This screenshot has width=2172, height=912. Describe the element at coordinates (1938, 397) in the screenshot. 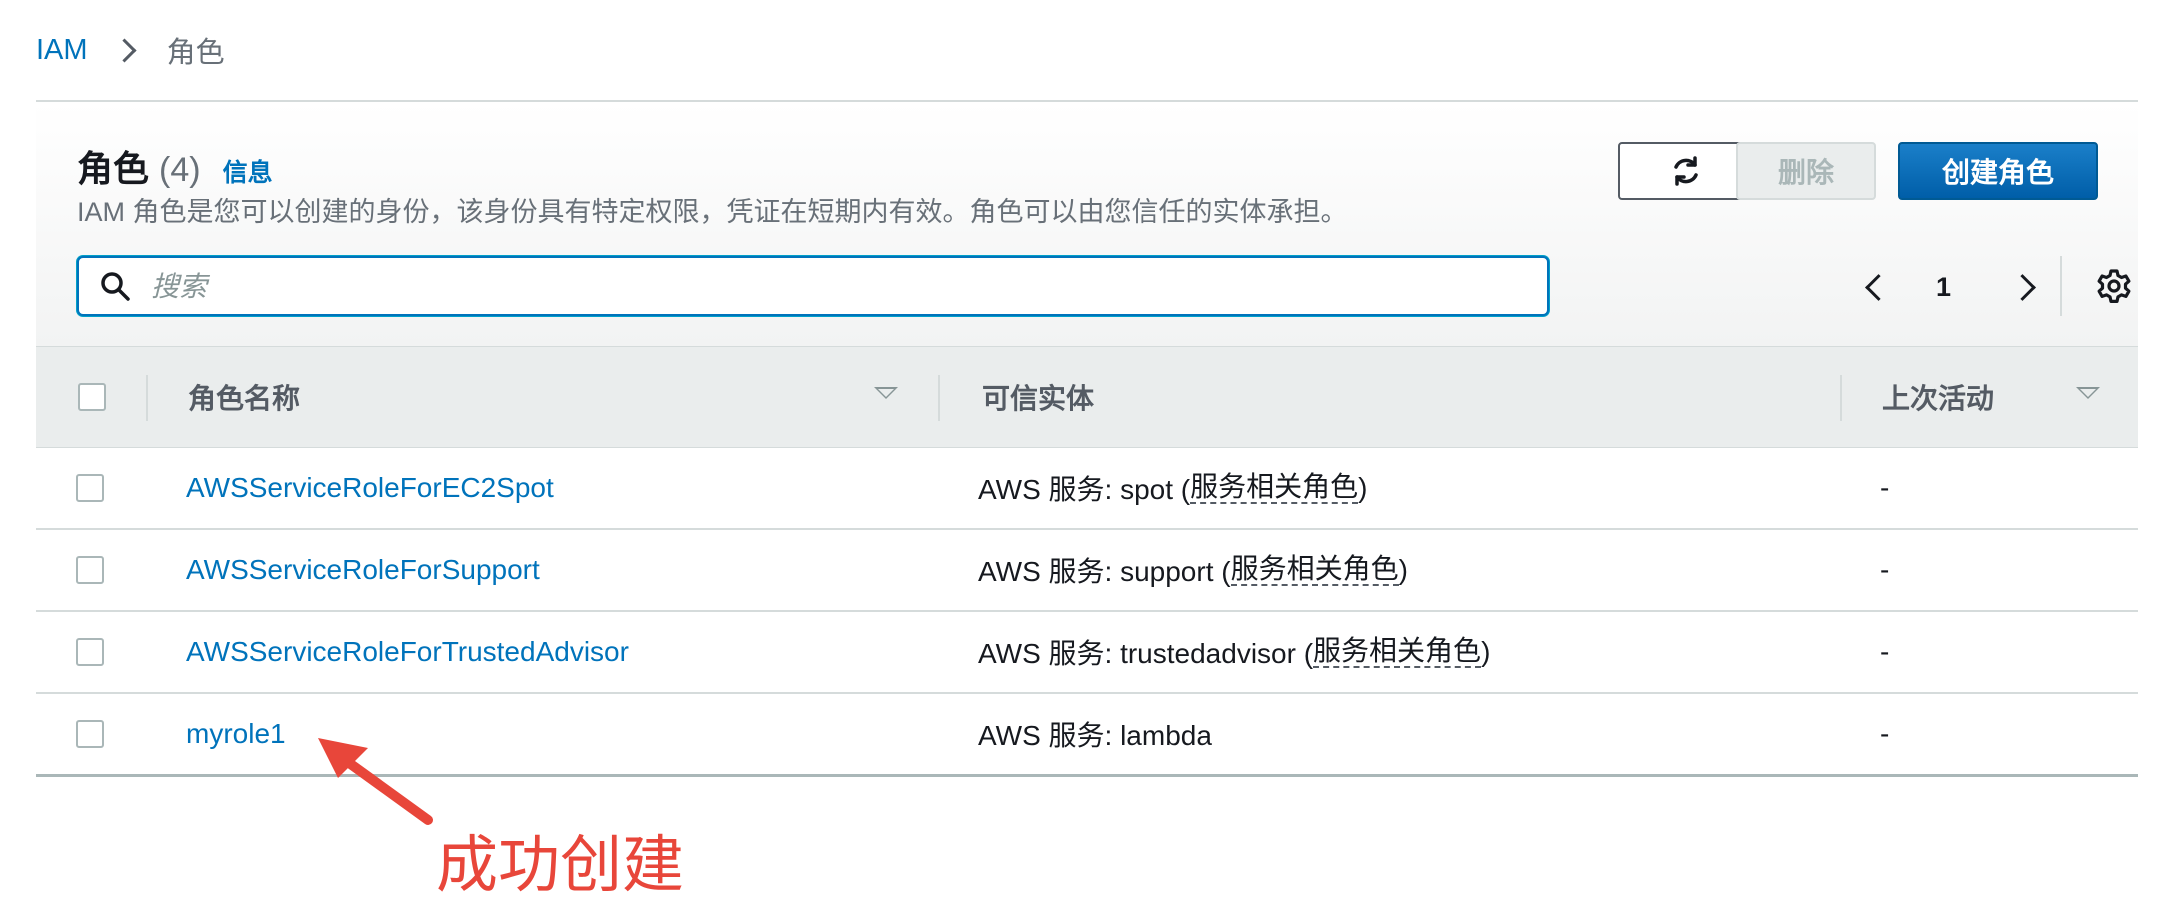

I see `column-header-last-activity: 上次活动` at that location.